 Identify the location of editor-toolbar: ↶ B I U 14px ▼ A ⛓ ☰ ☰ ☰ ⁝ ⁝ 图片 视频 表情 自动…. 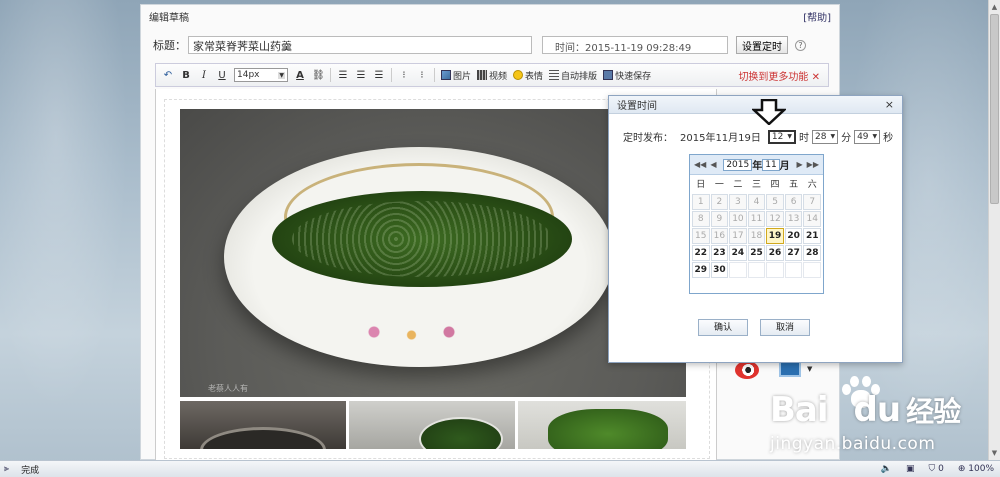
(492, 75).